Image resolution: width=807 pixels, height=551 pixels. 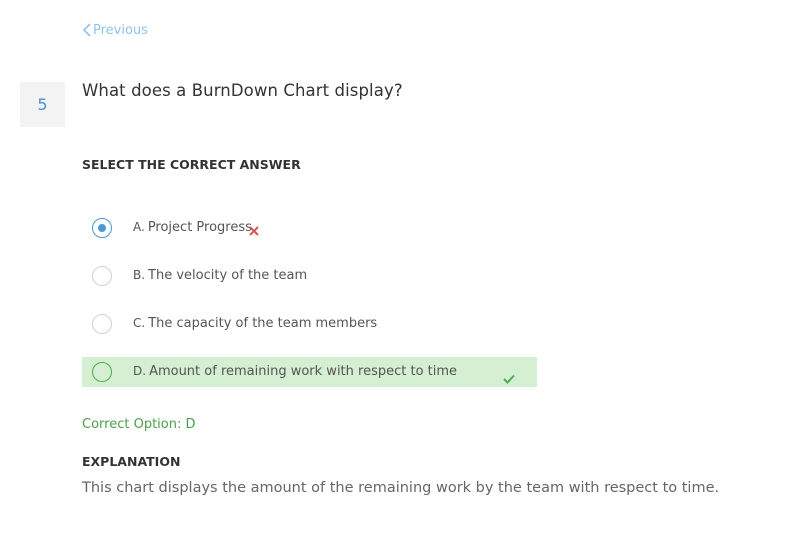 I want to click on chevron-left-icon, so click(x=87, y=30).